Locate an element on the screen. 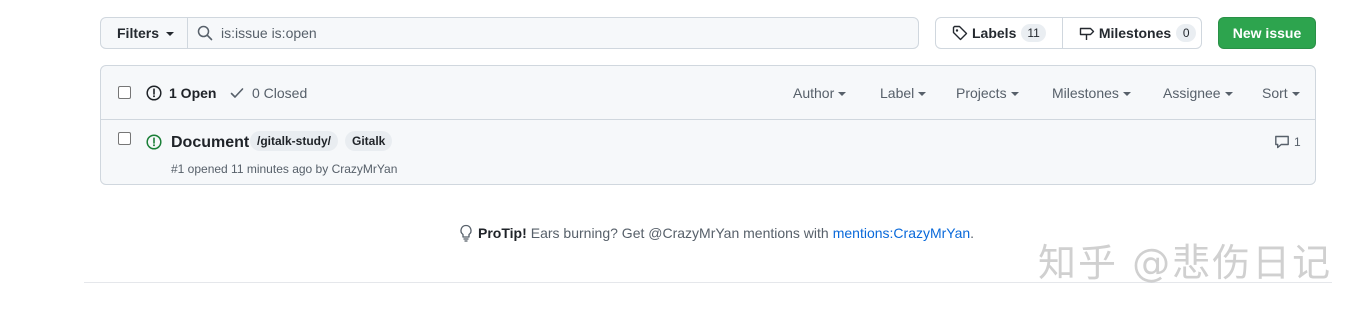 The width and height of the screenshot is (1362, 311). protip-trail: . is located at coordinates (972, 233).